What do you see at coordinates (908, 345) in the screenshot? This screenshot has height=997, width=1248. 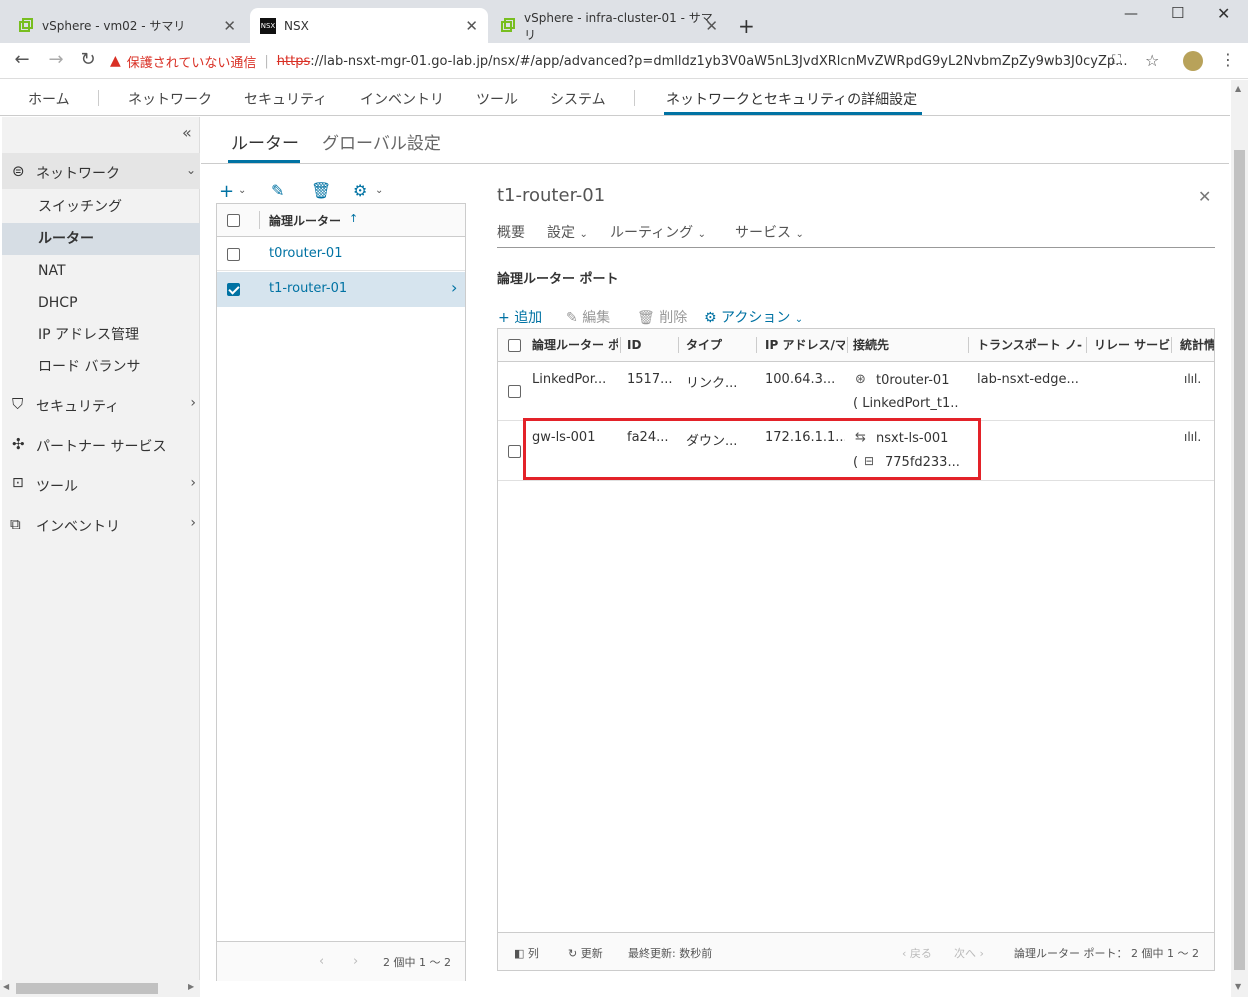 I see `column-header-connected-to: 接続先` at bounding box center [908, 345].